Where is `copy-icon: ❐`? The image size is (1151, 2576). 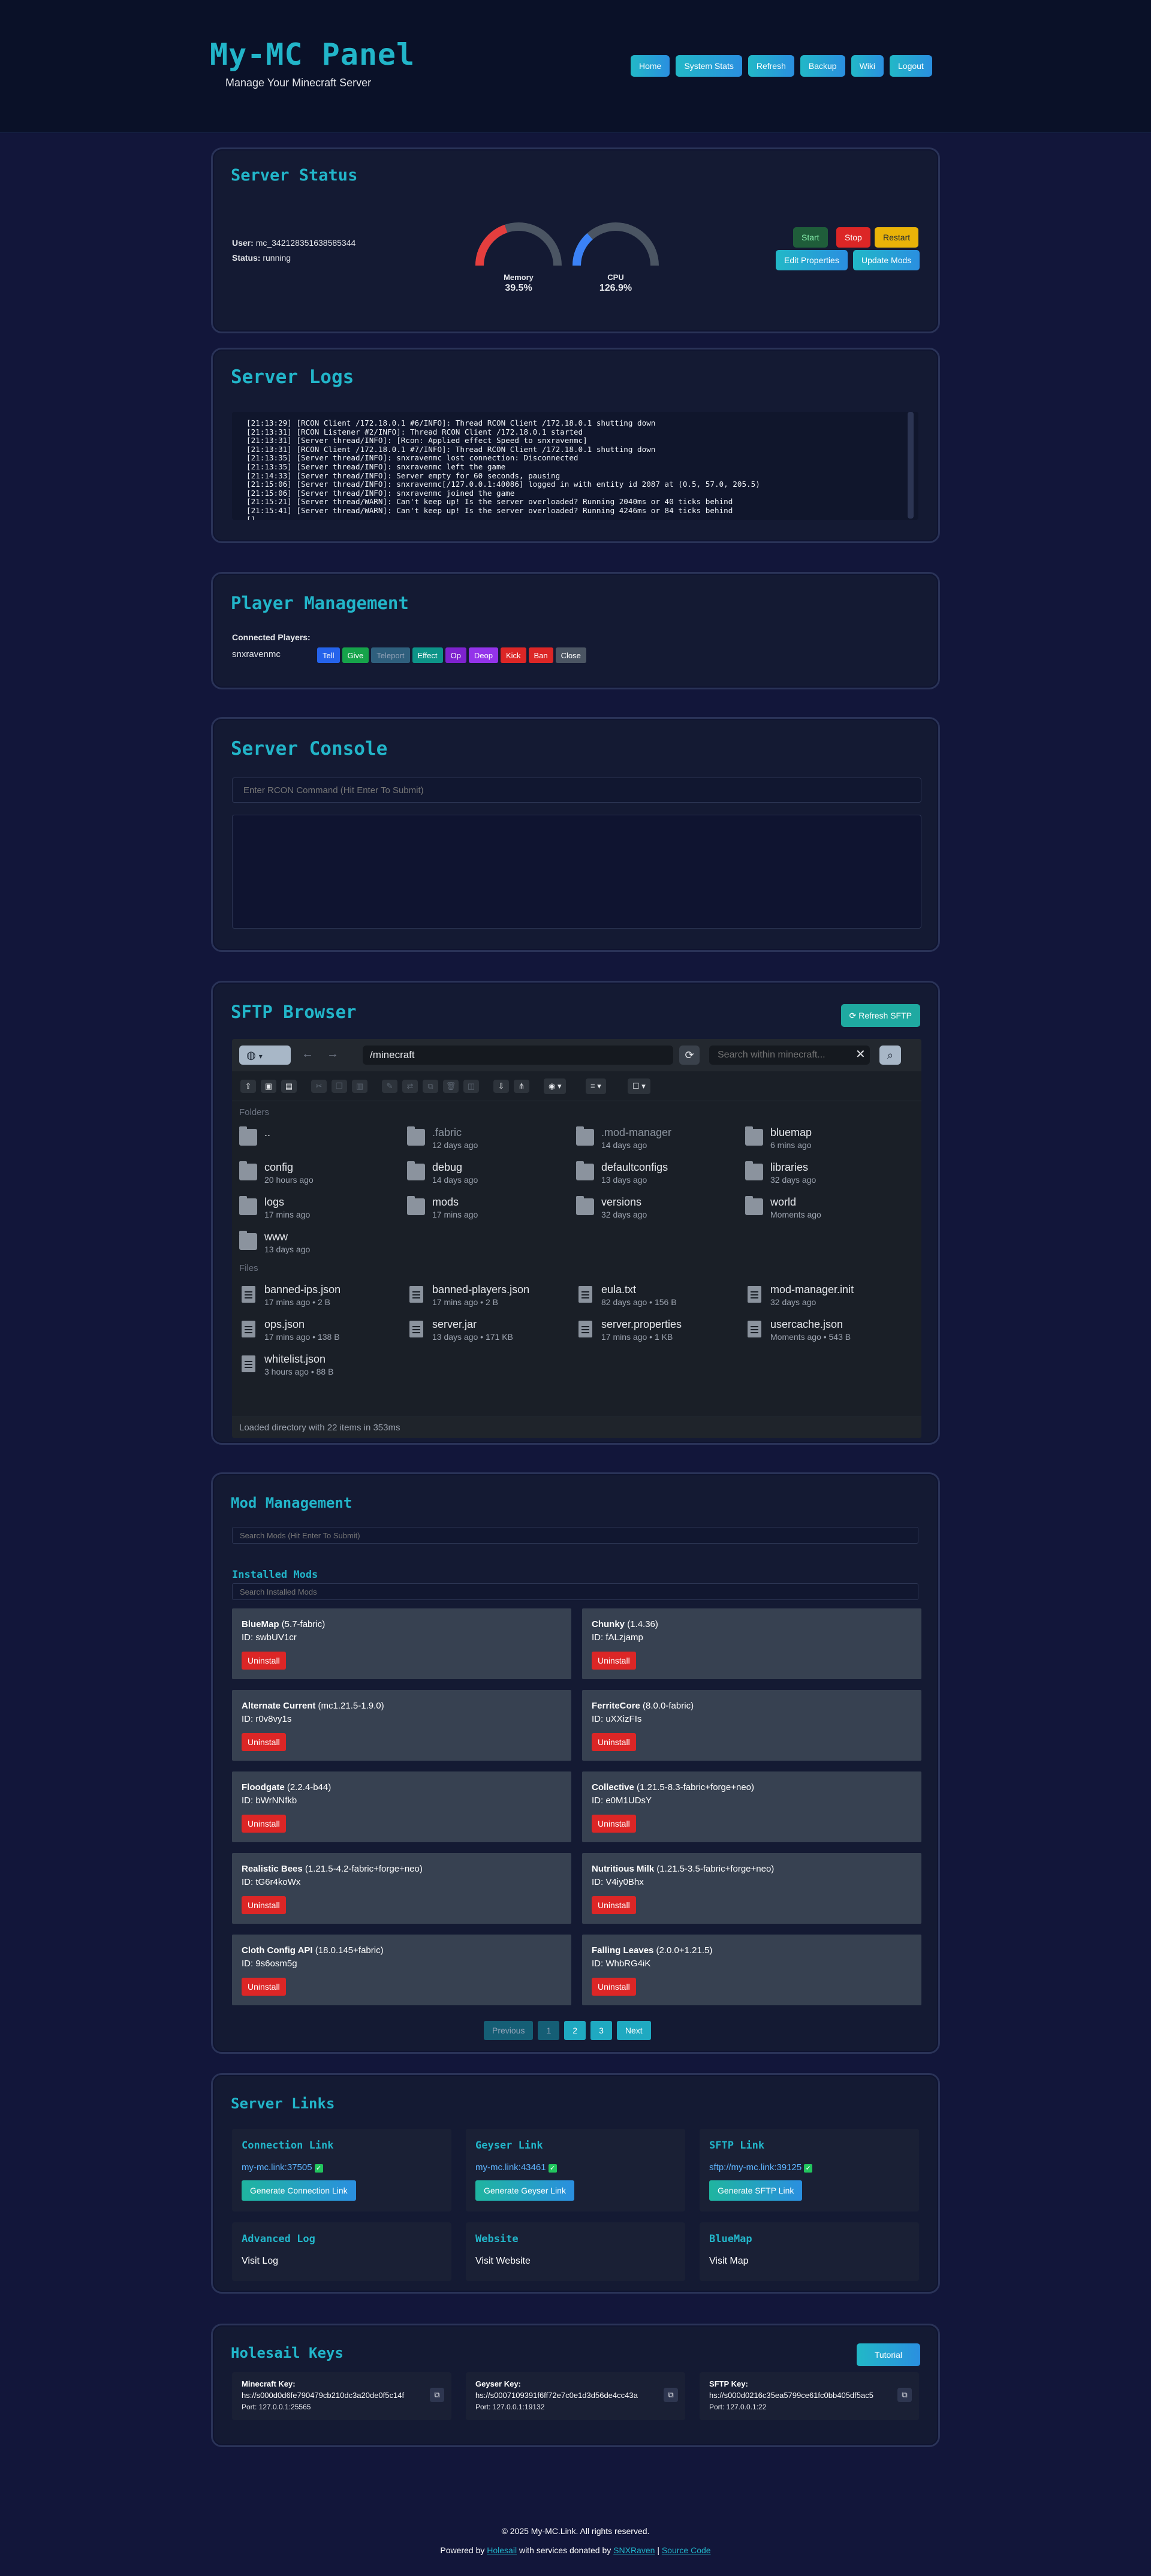 copy-icon: ❐ is located at coordinates (339, 1086).